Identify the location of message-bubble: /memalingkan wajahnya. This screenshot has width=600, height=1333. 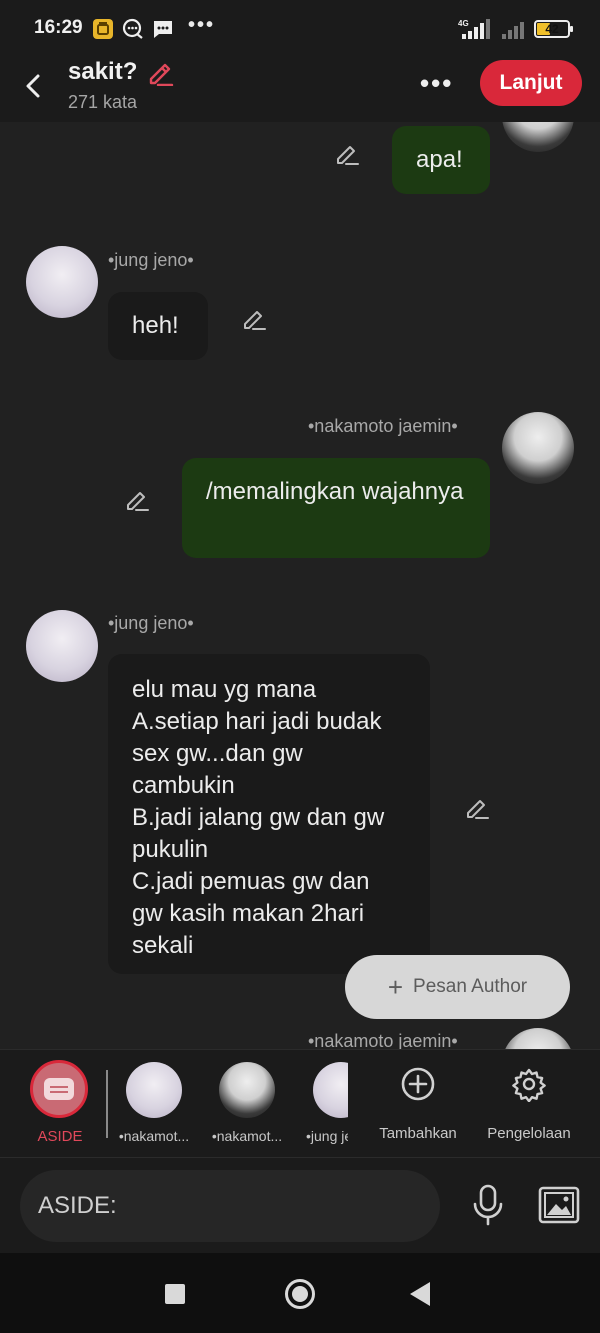
(336, 508).